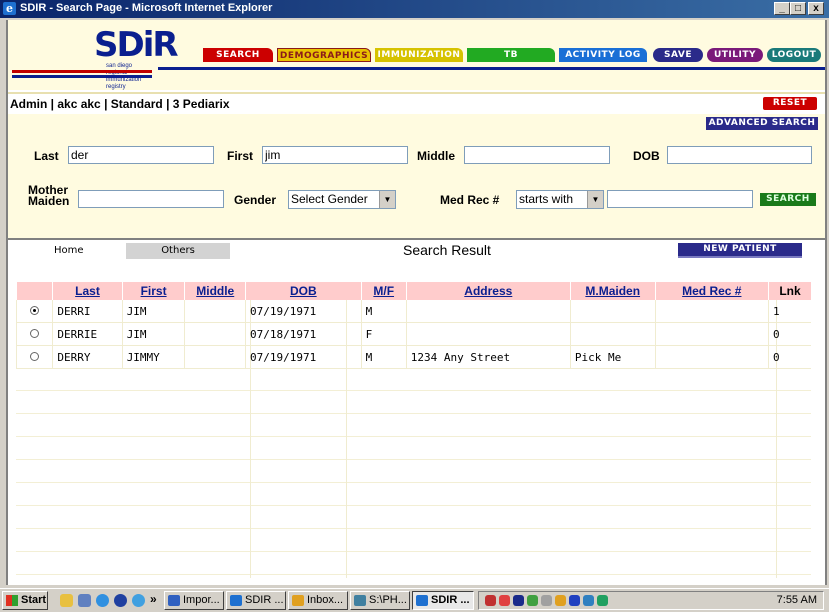 This screenshot has height=612, width=829. Describe the element at coordinates (491, 68) in the screenshot. I see `header-rule-right` at that location.